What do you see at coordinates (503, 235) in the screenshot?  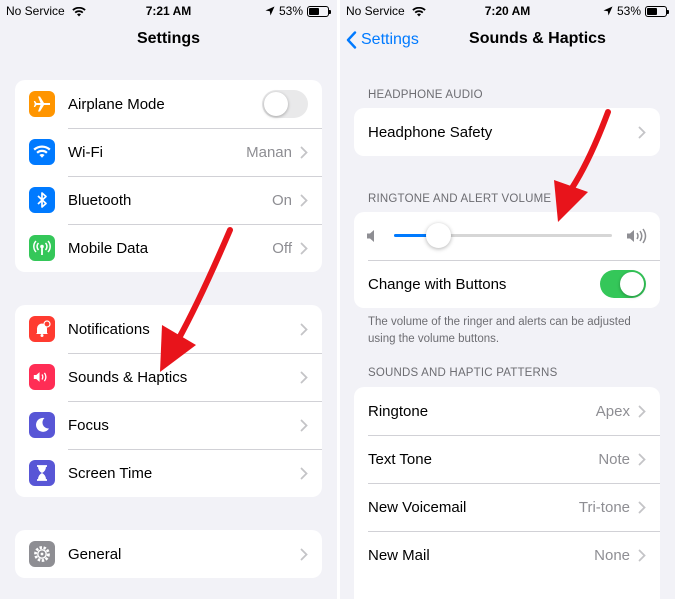 I see `volume-slider` at bounding box center [503, 235].